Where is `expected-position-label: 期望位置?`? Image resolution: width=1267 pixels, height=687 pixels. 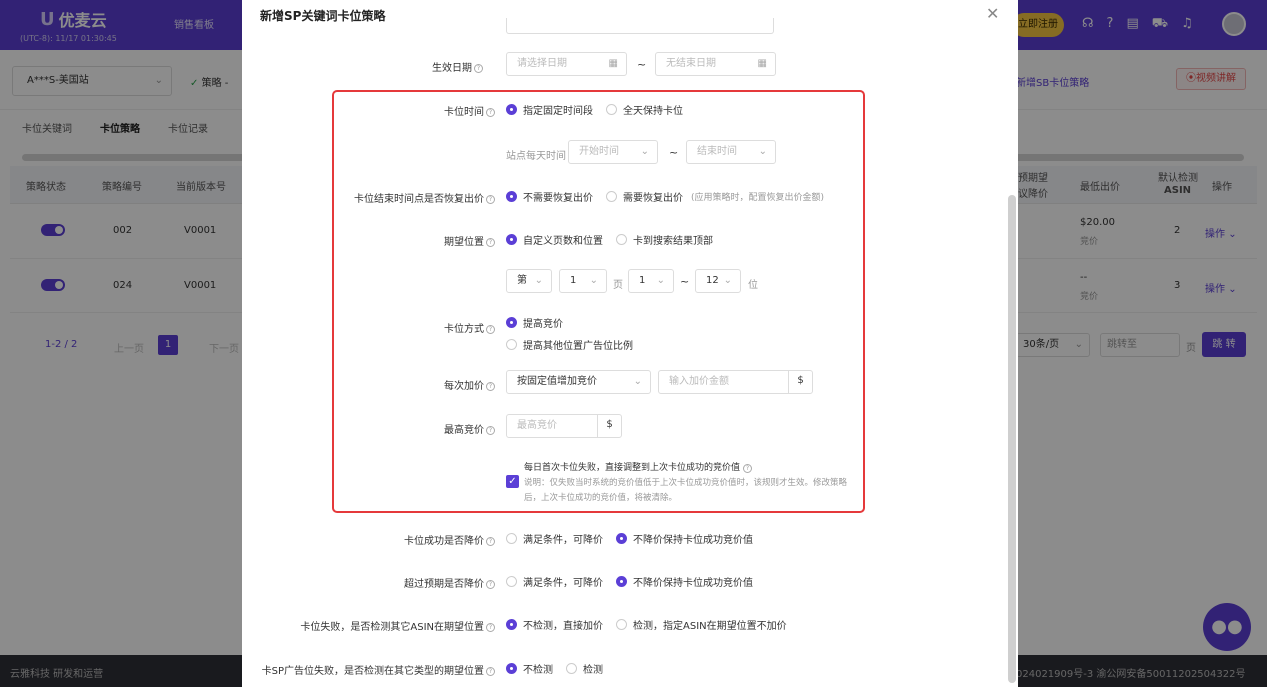
expected-position-label: 期望位置? is located at coordinates (370, 240).